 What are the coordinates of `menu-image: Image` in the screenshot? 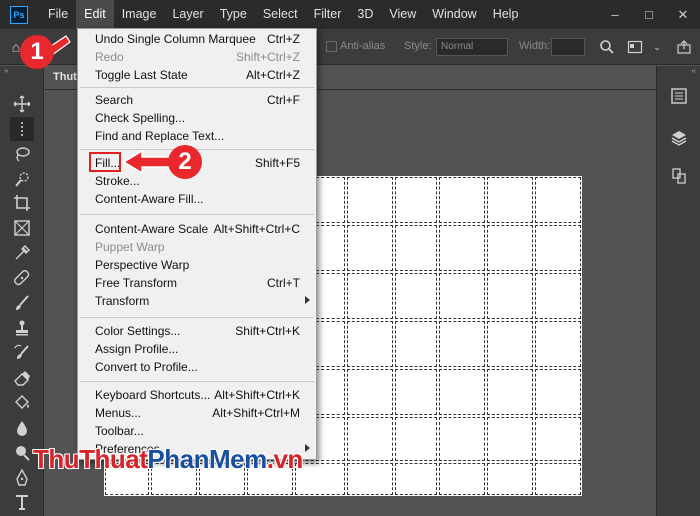 It's located at (139, 14).